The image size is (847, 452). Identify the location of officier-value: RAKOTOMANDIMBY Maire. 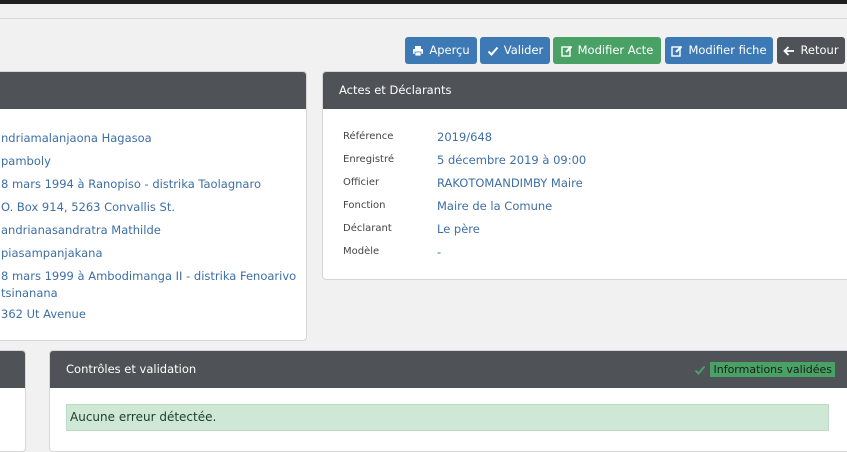
(510, 183).